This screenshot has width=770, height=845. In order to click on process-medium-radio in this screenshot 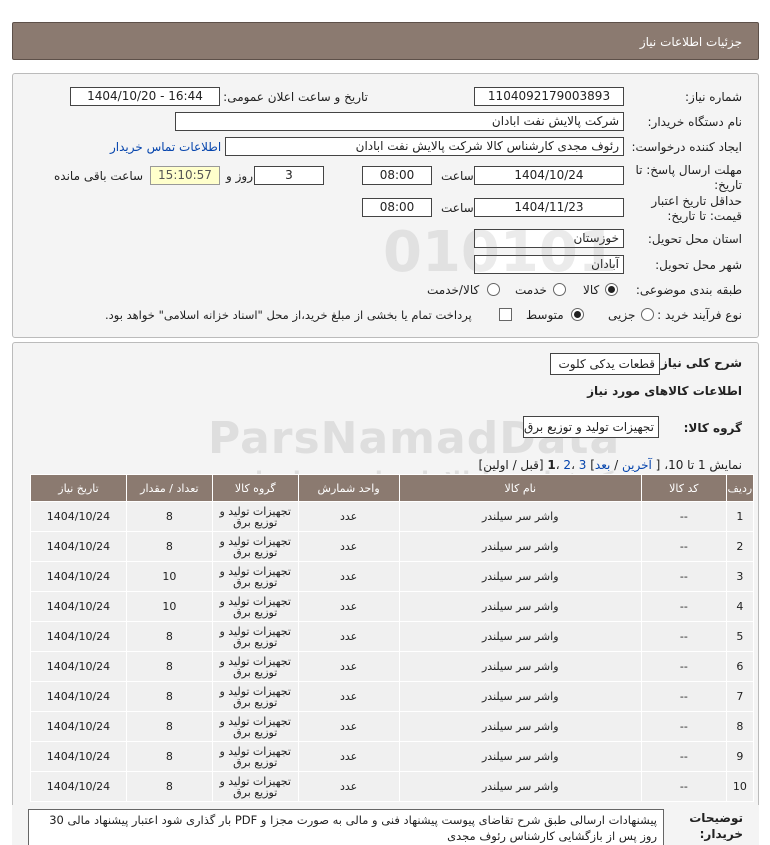, I will do `click(577, 314)`.